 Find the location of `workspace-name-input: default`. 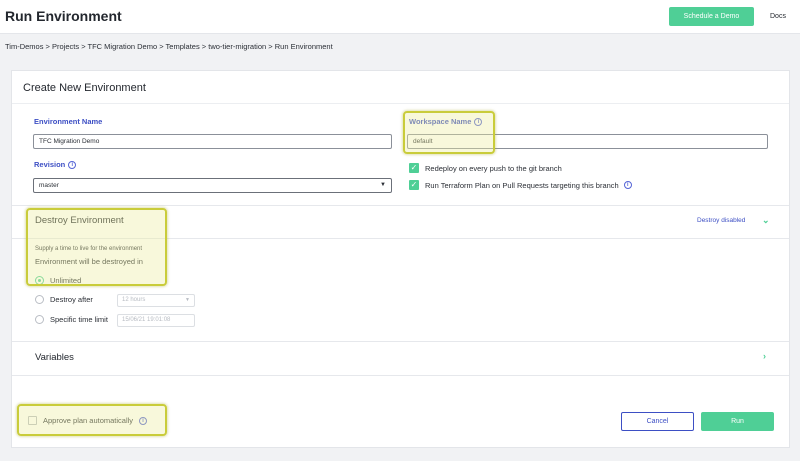

workspace-name-input: default is located at coordinates (587, 141).